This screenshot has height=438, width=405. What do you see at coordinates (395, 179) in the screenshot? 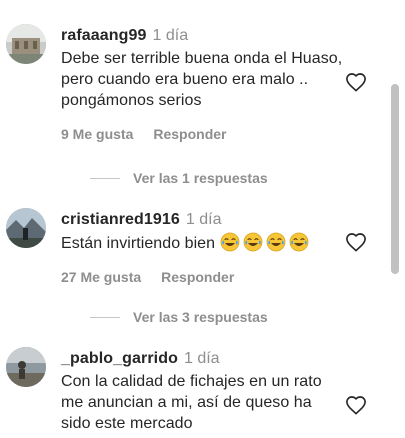
I see `scrollbar-thumb` at bounding box center [395, 179].